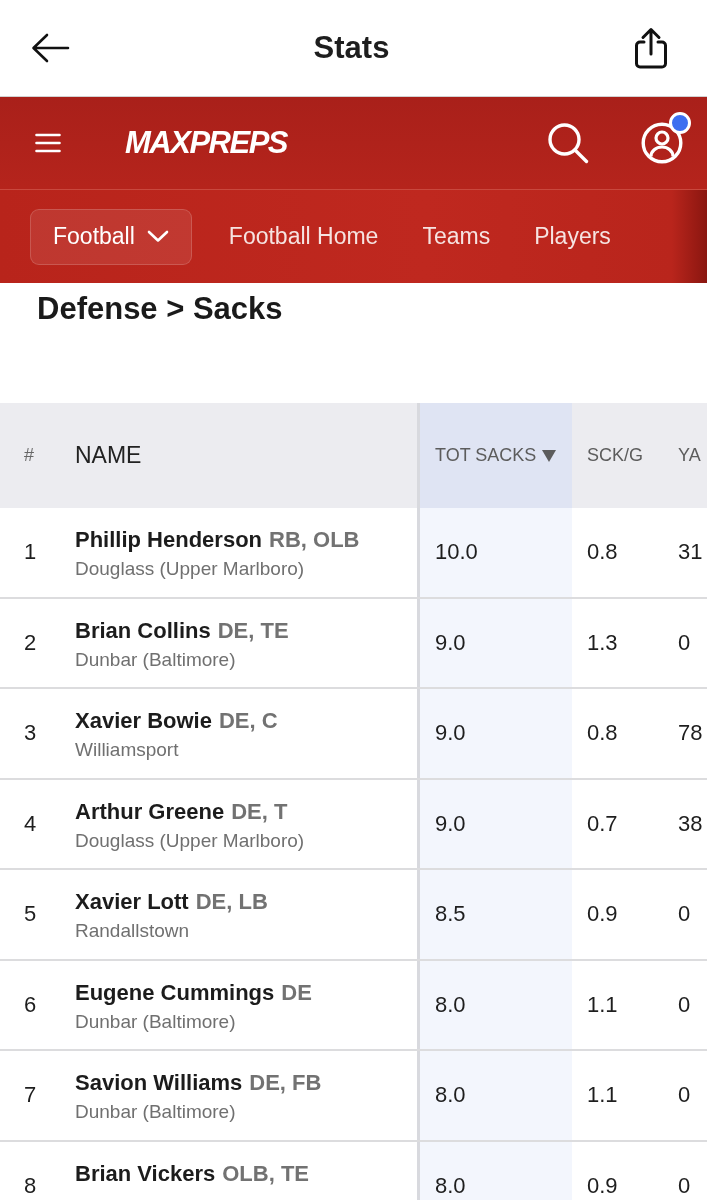 The width and height of the screenshot is (707, 1200). What do you see at coordinates (285, 1083) in the screenshot?
I see `player-position: DE, FB` at bounding box center [285, 1083].